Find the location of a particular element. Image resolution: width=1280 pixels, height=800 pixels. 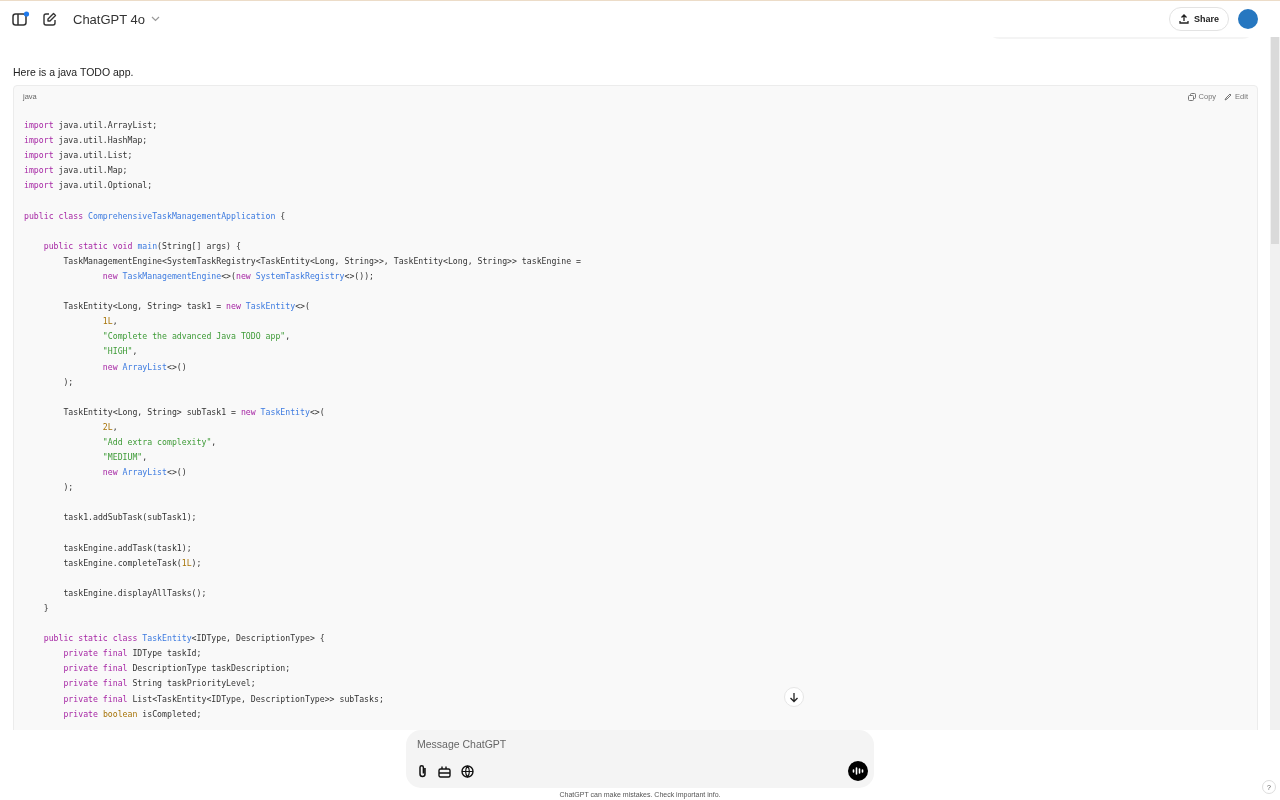

code-line: private final IDType taskId; is located at coordinates (132, 654).